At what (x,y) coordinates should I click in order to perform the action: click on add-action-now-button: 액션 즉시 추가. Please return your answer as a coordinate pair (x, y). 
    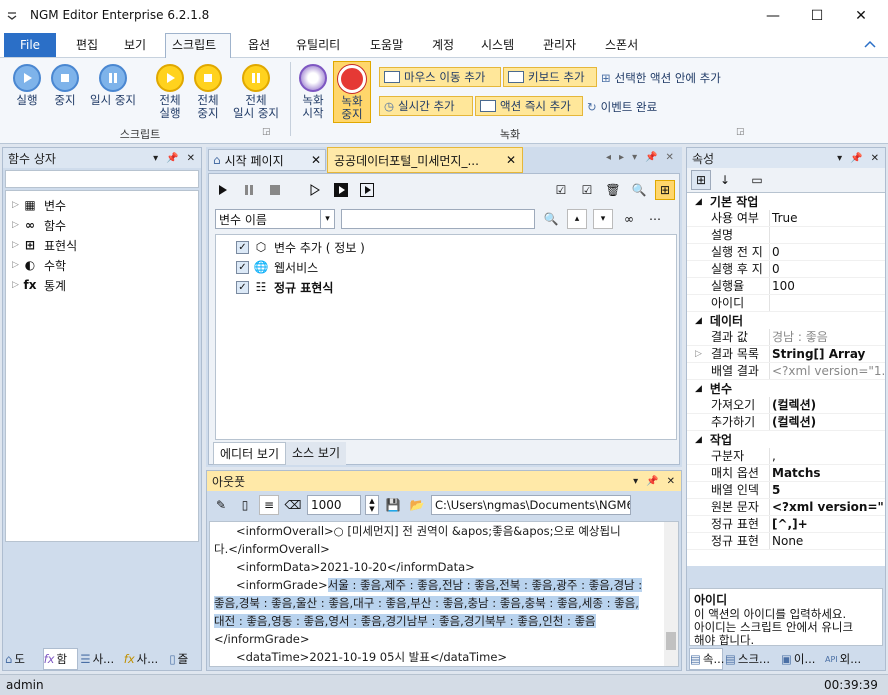
    Looking at the image, I should click on (529, 106).